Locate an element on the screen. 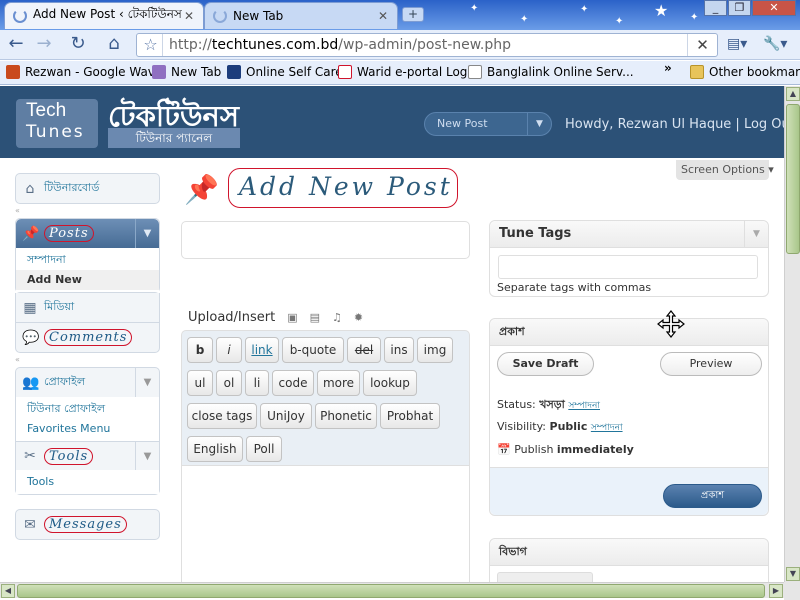 This screenshot has width=800, height=600. category-box-header: বিভাগ is located at coordinates (629, 552).